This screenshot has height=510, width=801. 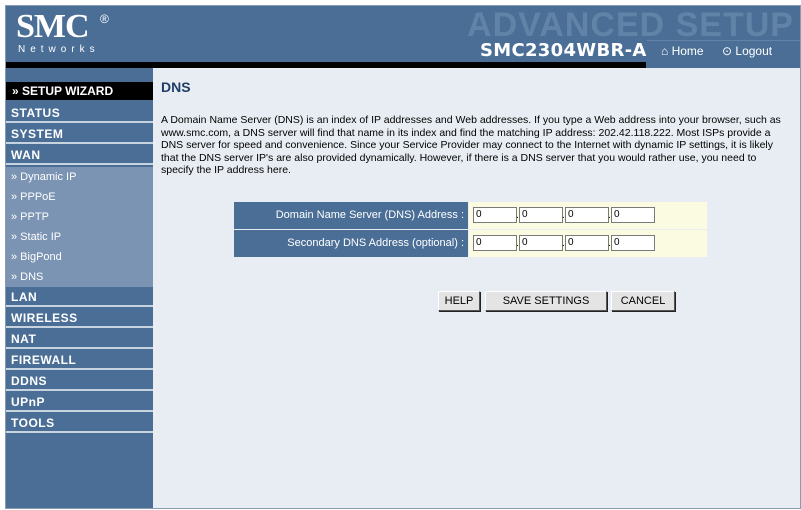 I want to click on cancel-button: CANCEL, so click(x=643, y=301).